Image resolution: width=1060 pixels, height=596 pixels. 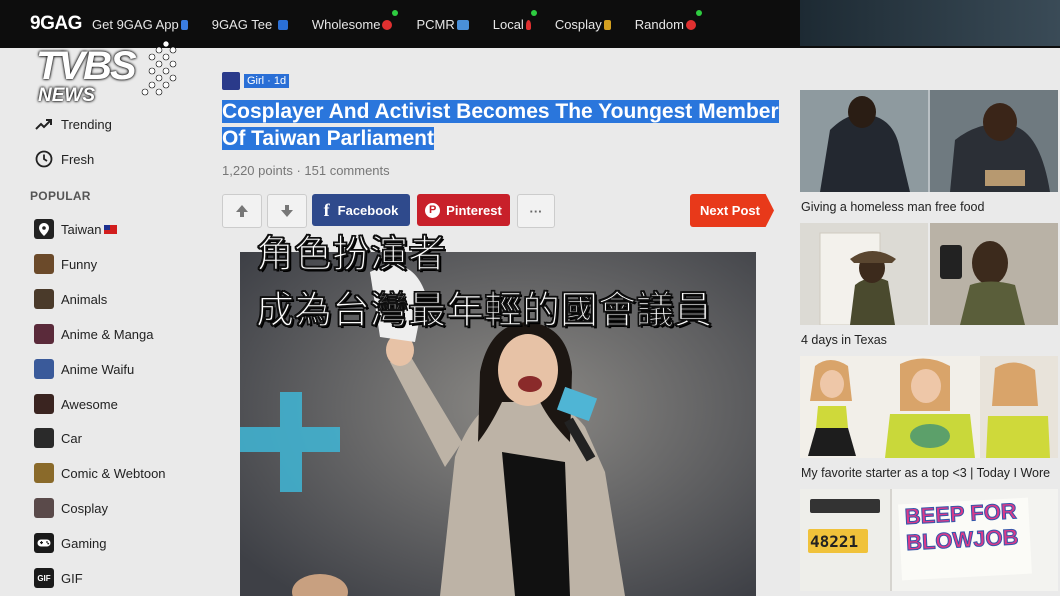 What do you see at coordinates (44, 334) in the screenshot?
I see `anime-icon` at bounding box center [44, 334].